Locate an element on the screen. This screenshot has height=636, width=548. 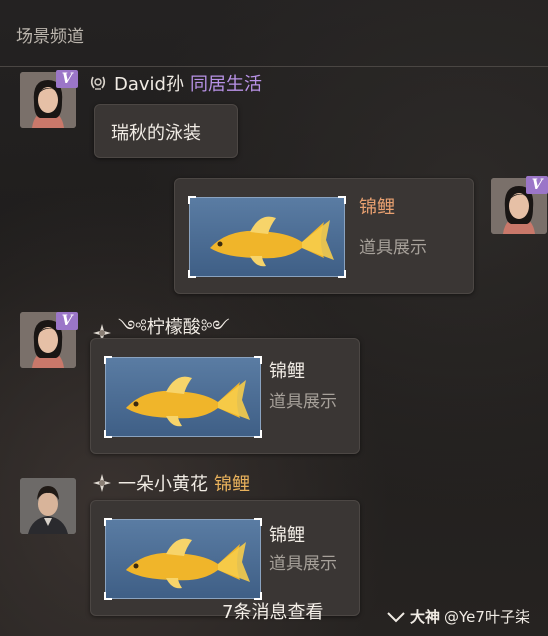
watermark-handle: @Ye7叶子柒 is located at coordinates (487, 617).